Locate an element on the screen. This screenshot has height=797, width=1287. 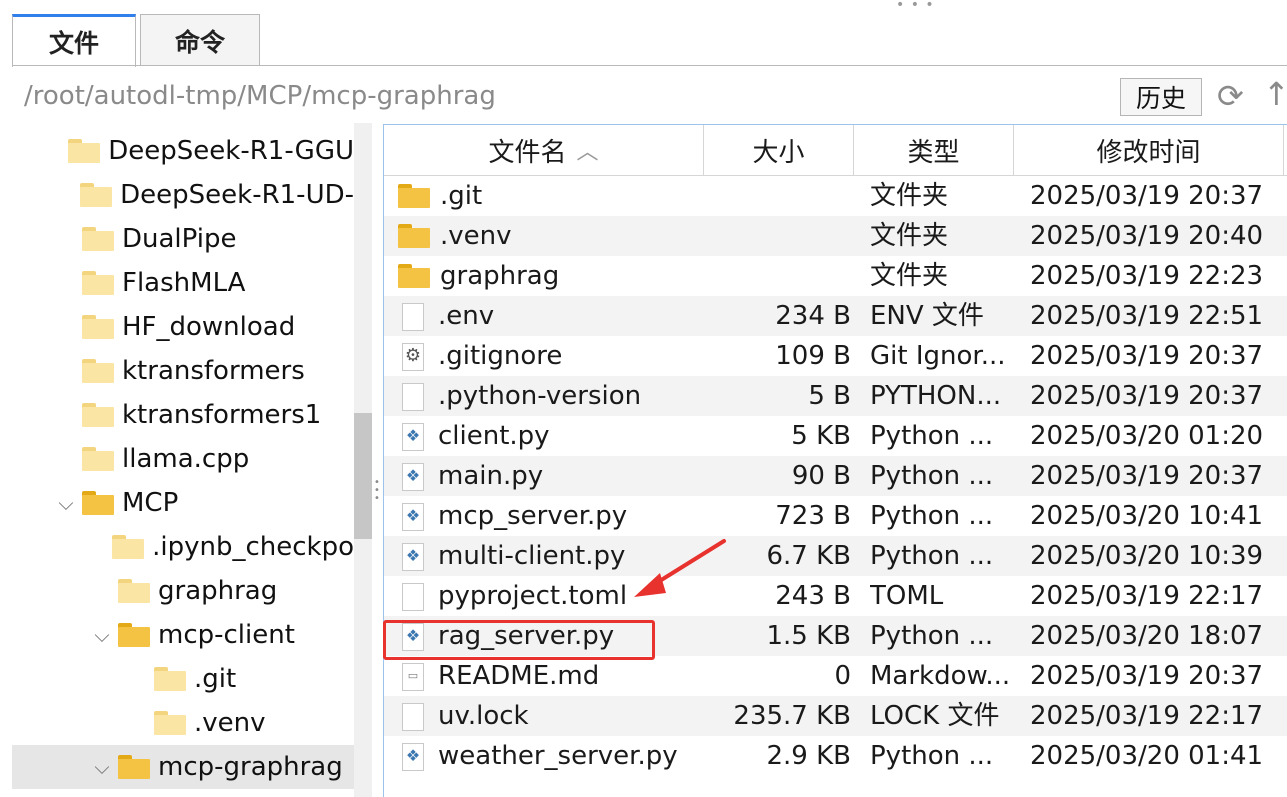
tree-item: DeepSeek-R1-UD- is located at coordinates (183, 195).